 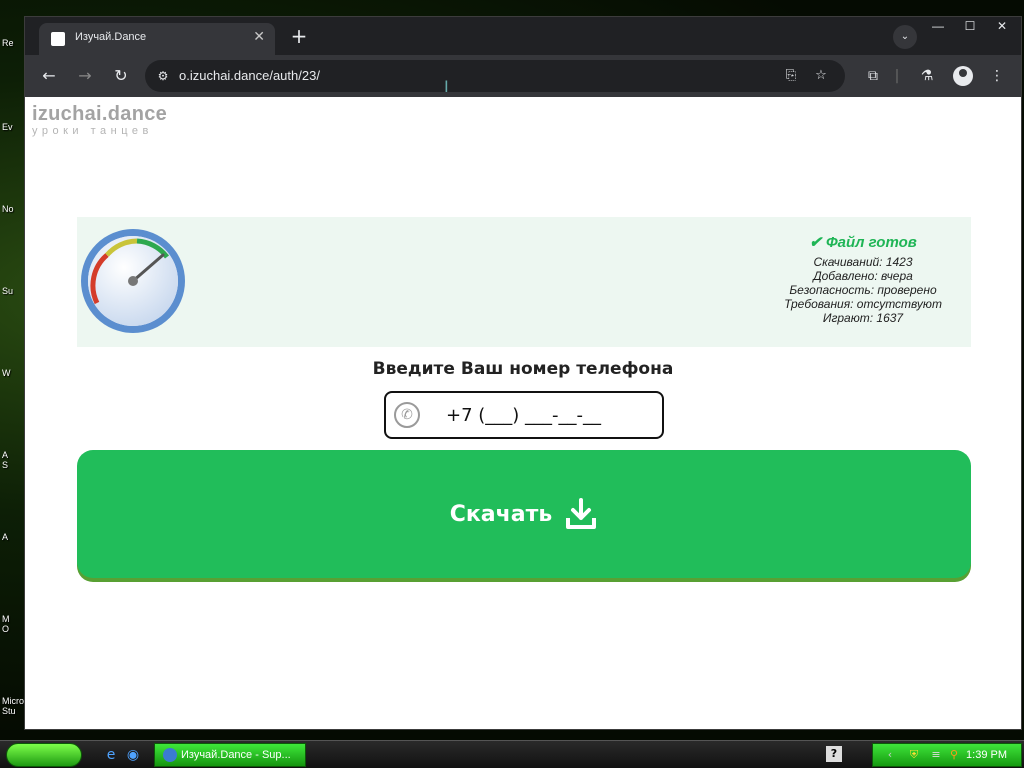 What do you see at coordinates (963, 76) in the screenshot?
I see `profile-avatar-icon` at bounding box center [963, 76].